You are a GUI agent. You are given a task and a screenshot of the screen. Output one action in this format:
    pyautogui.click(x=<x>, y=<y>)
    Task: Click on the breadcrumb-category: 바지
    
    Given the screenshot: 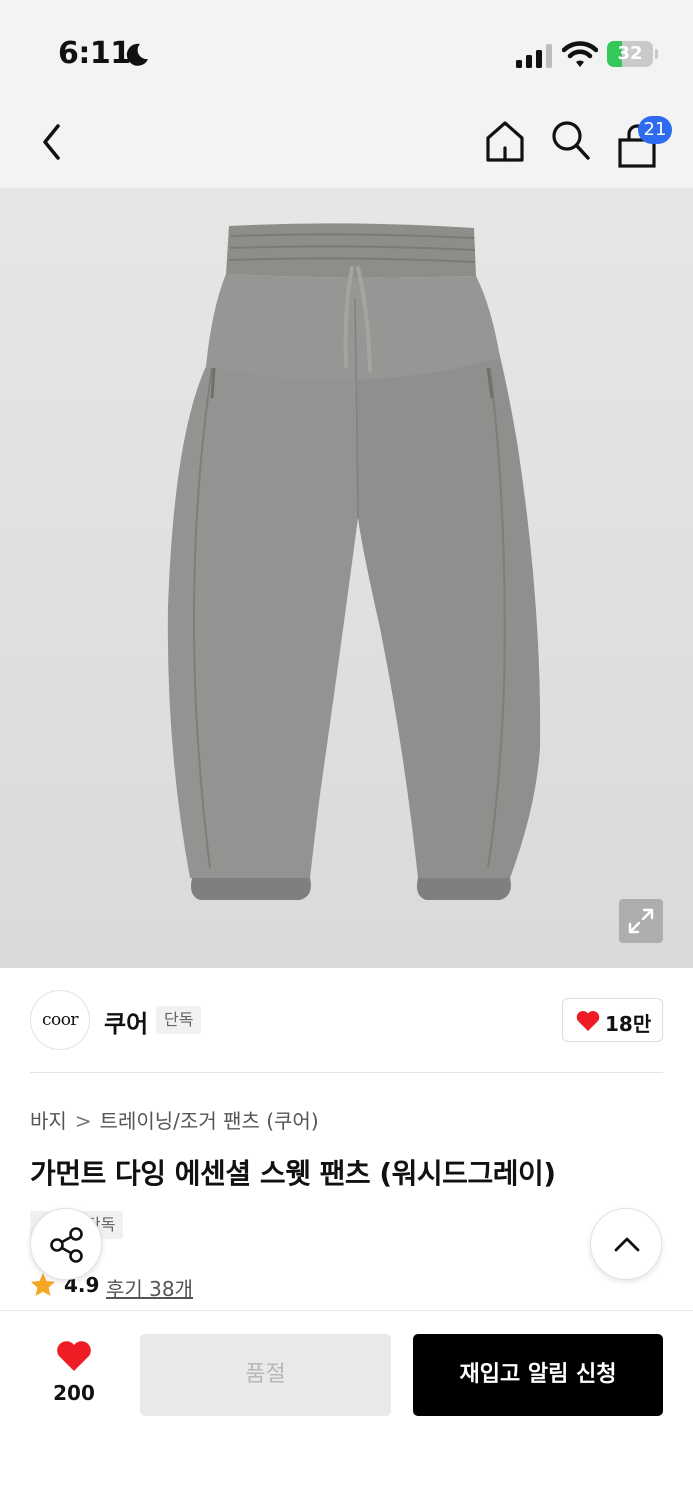 What is the action you would take?
    pyautogui.click(x=48, y=1121)
    